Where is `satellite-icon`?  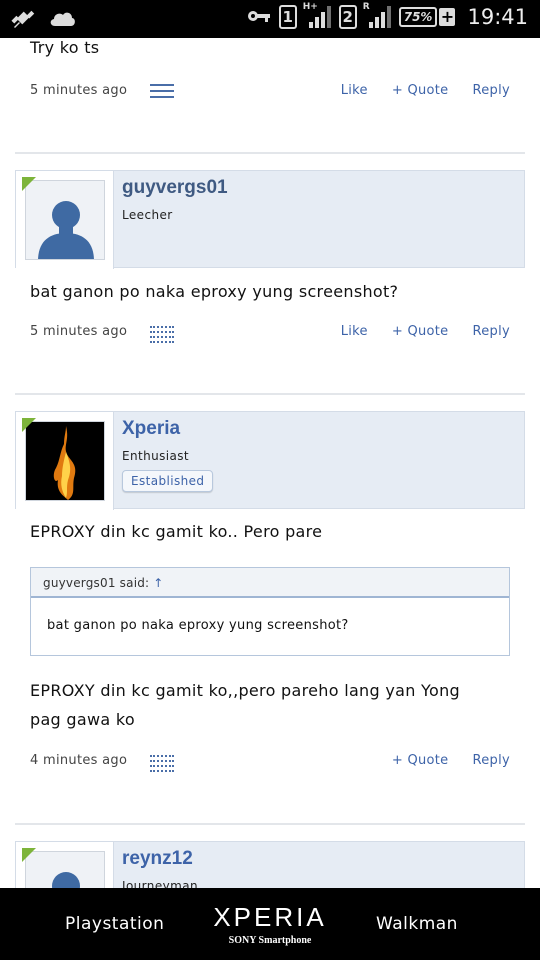
satellite-icon is located at coordinates (23, 20).